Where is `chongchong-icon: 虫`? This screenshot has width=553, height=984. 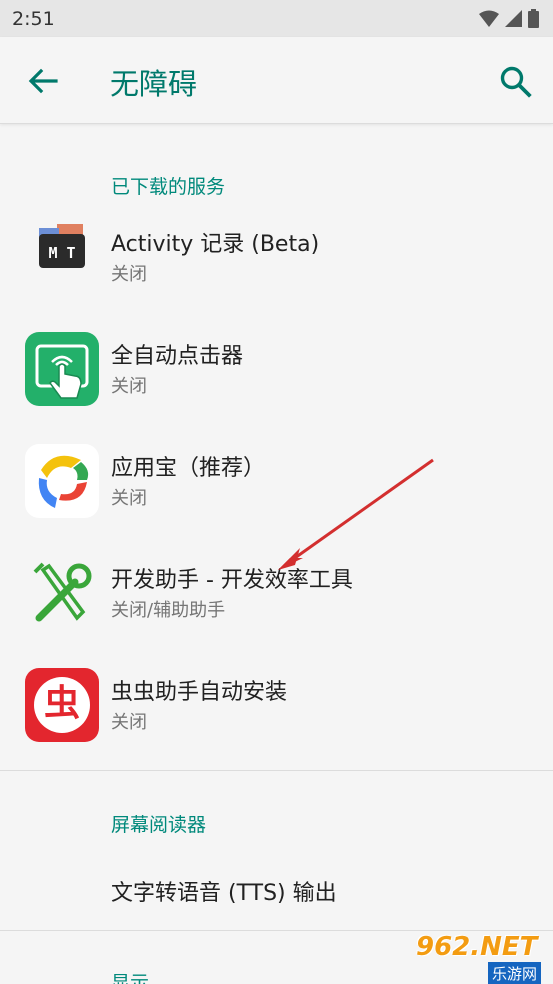
chongchong-icon: 虫 is located at coordinates (62, 705).